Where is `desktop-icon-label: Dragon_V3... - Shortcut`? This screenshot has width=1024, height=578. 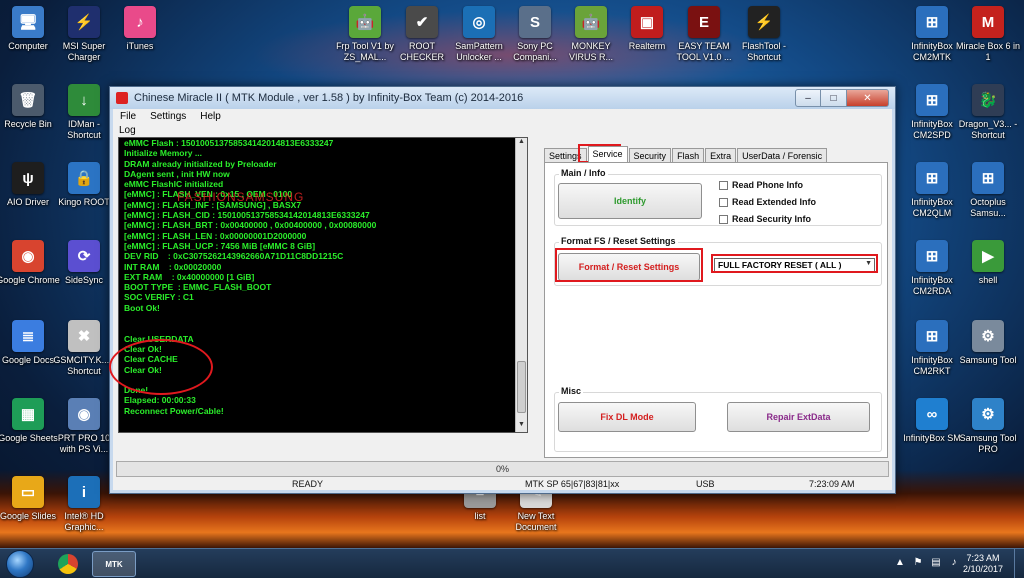
desktop-icon-label: Dragon_V3... - Shortcut is located at coordinates (988, 129).